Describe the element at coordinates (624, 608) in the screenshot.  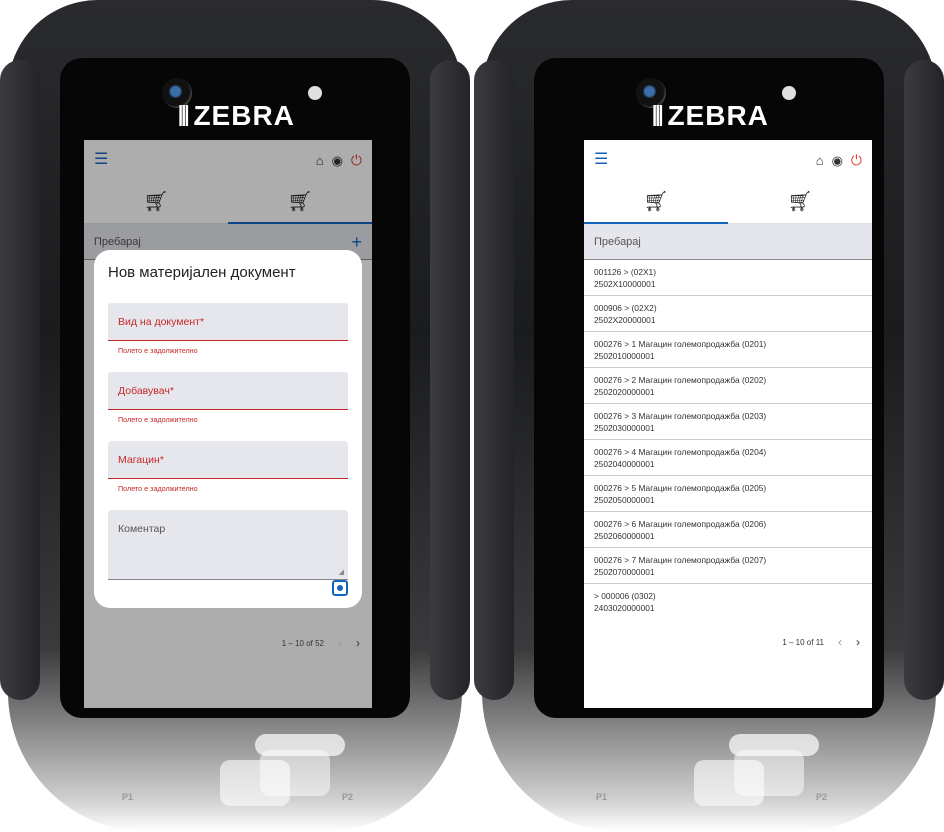
I see `item-line-2: 2403020000001` at that location.